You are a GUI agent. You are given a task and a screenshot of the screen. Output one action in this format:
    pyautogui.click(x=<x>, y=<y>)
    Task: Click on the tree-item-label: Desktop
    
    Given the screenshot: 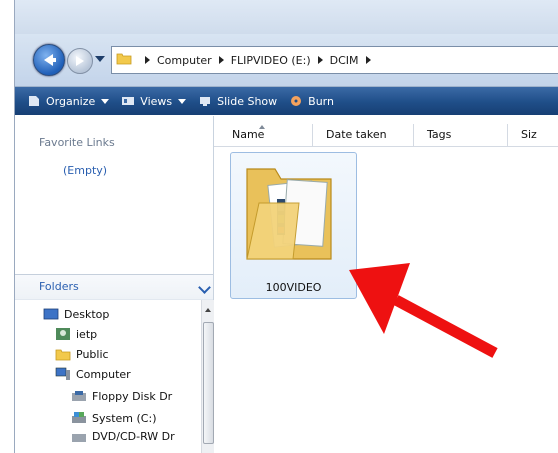 What is the action you would take?
    pyautogui.click(x=87, y=314)
    